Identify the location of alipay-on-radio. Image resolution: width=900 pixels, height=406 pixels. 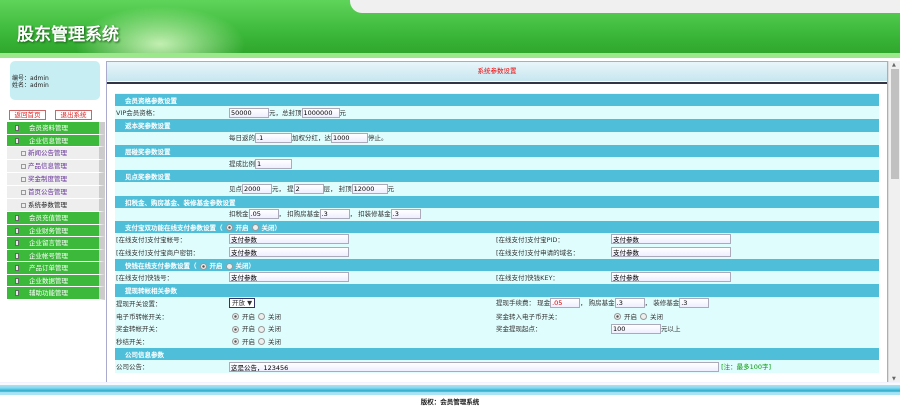
(229, 228).